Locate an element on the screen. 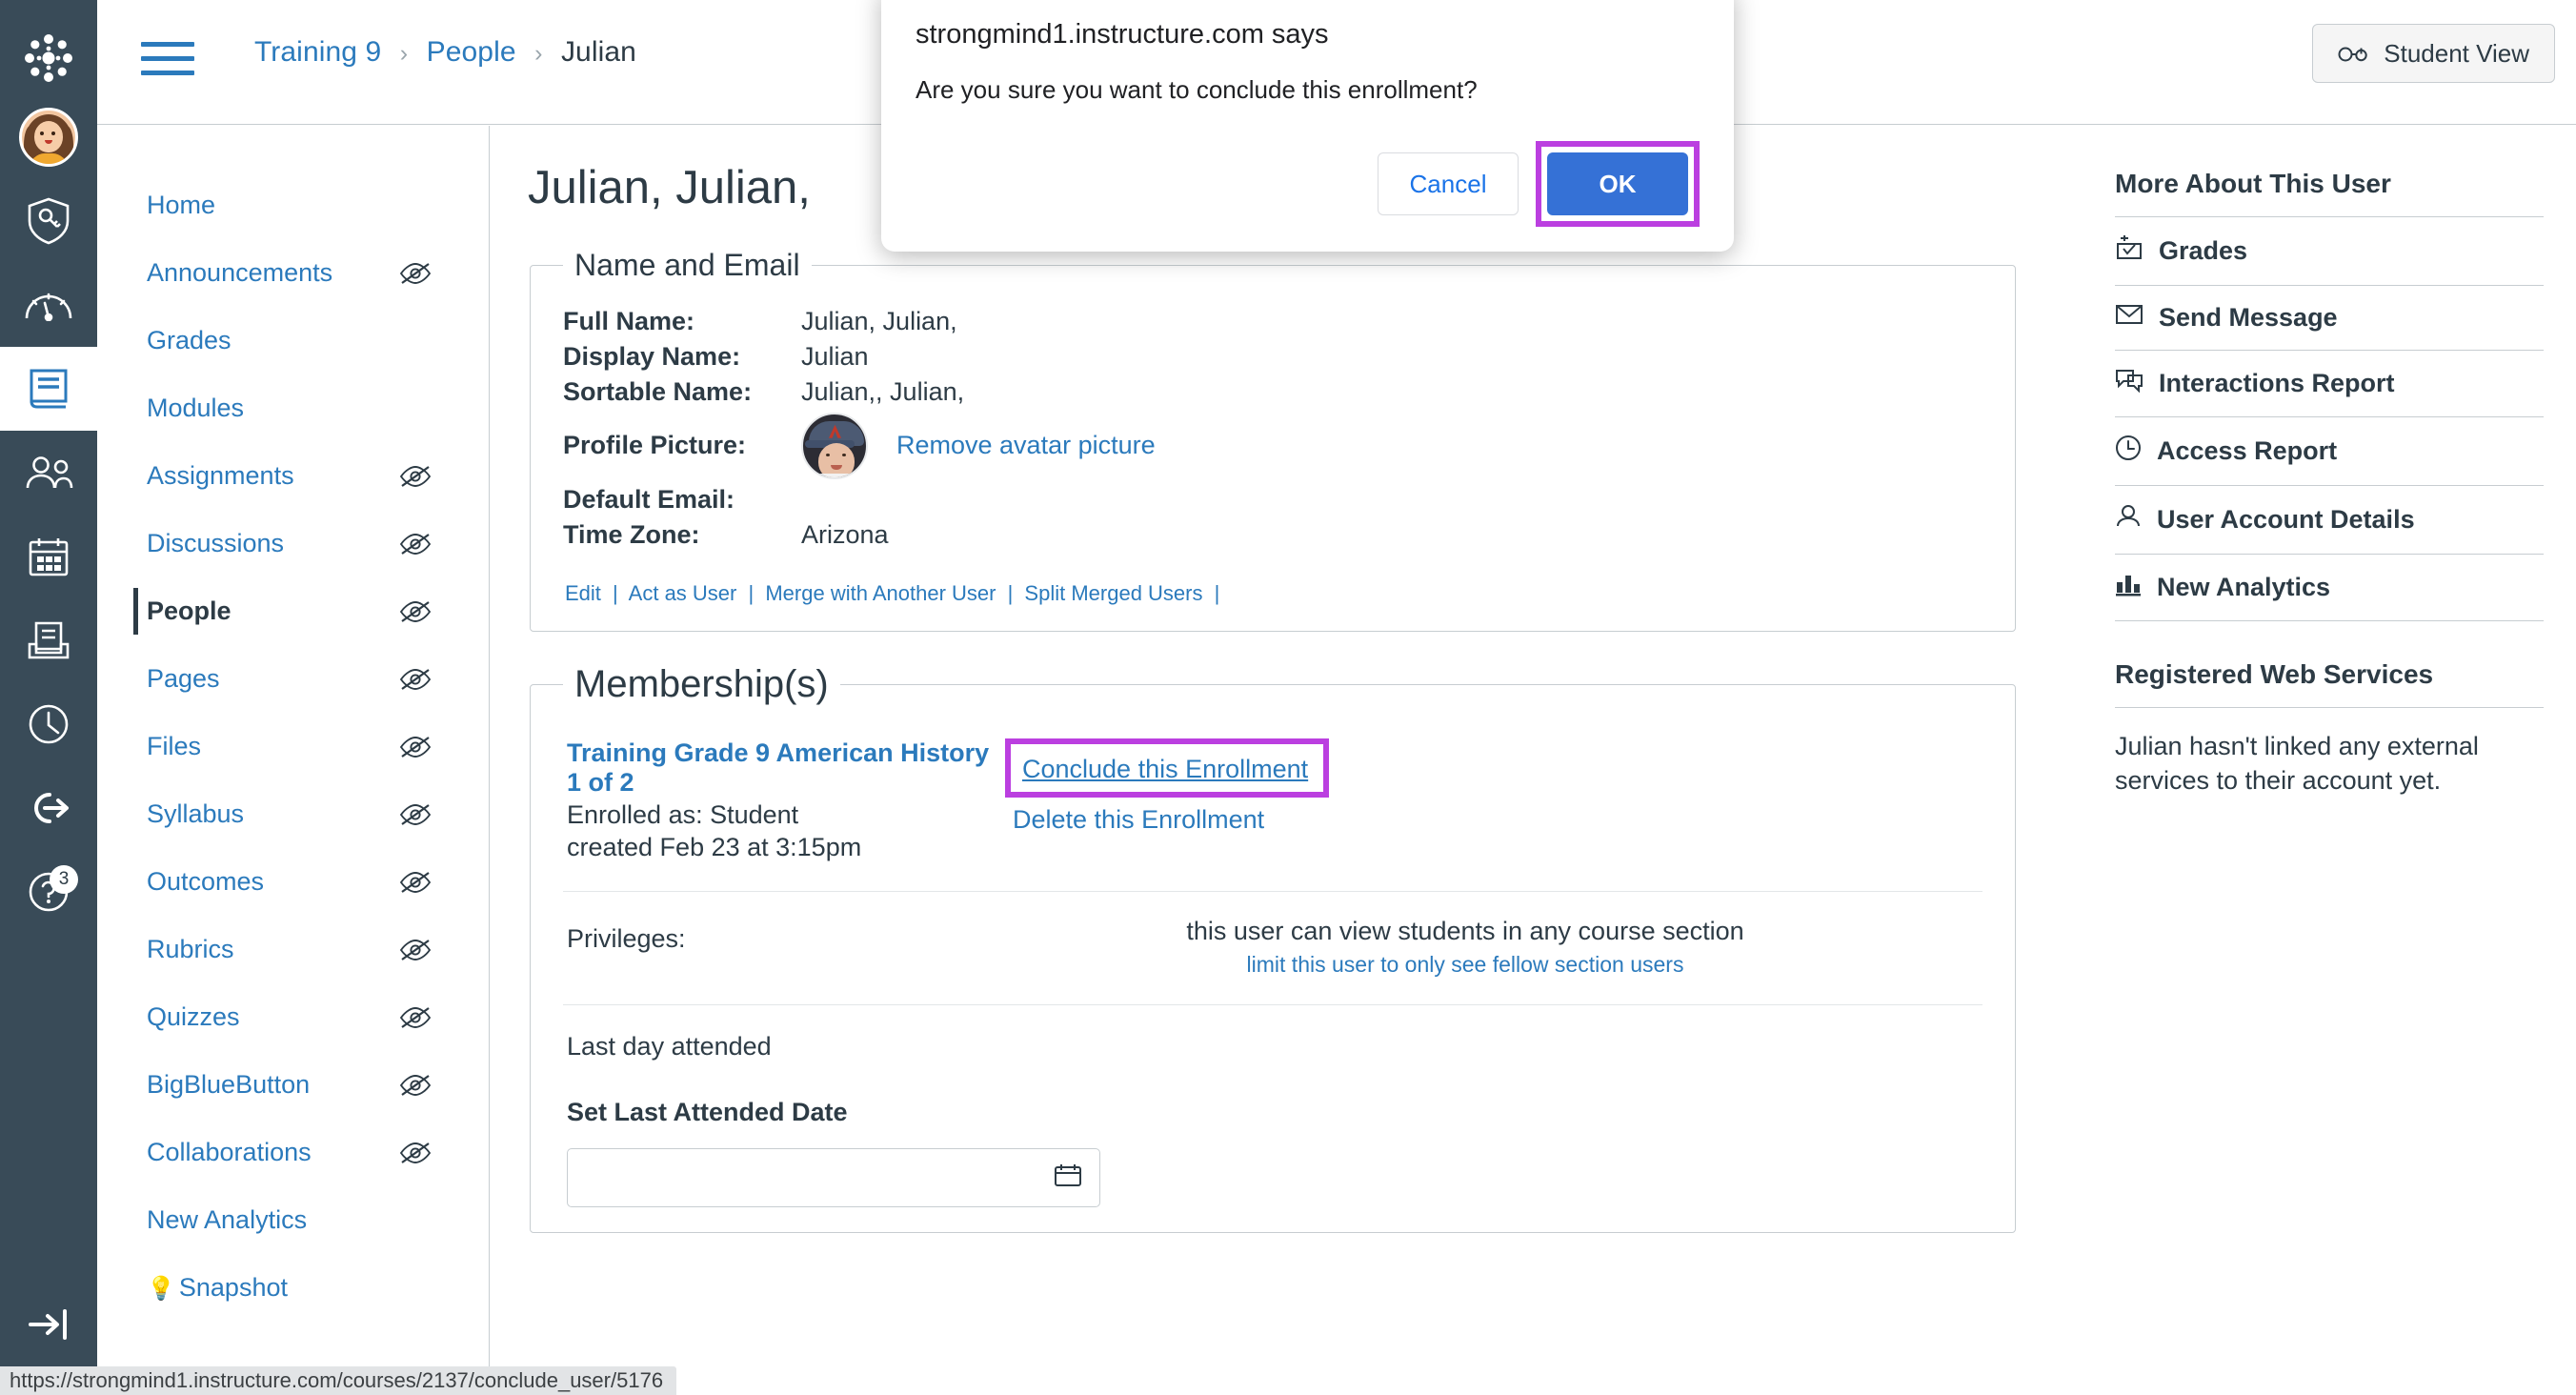 The height and width of the screenshot is (1395, 2576). conclude-this-enrollment-link: Conclude this Enrollment is located at coordinates (1165, 769).